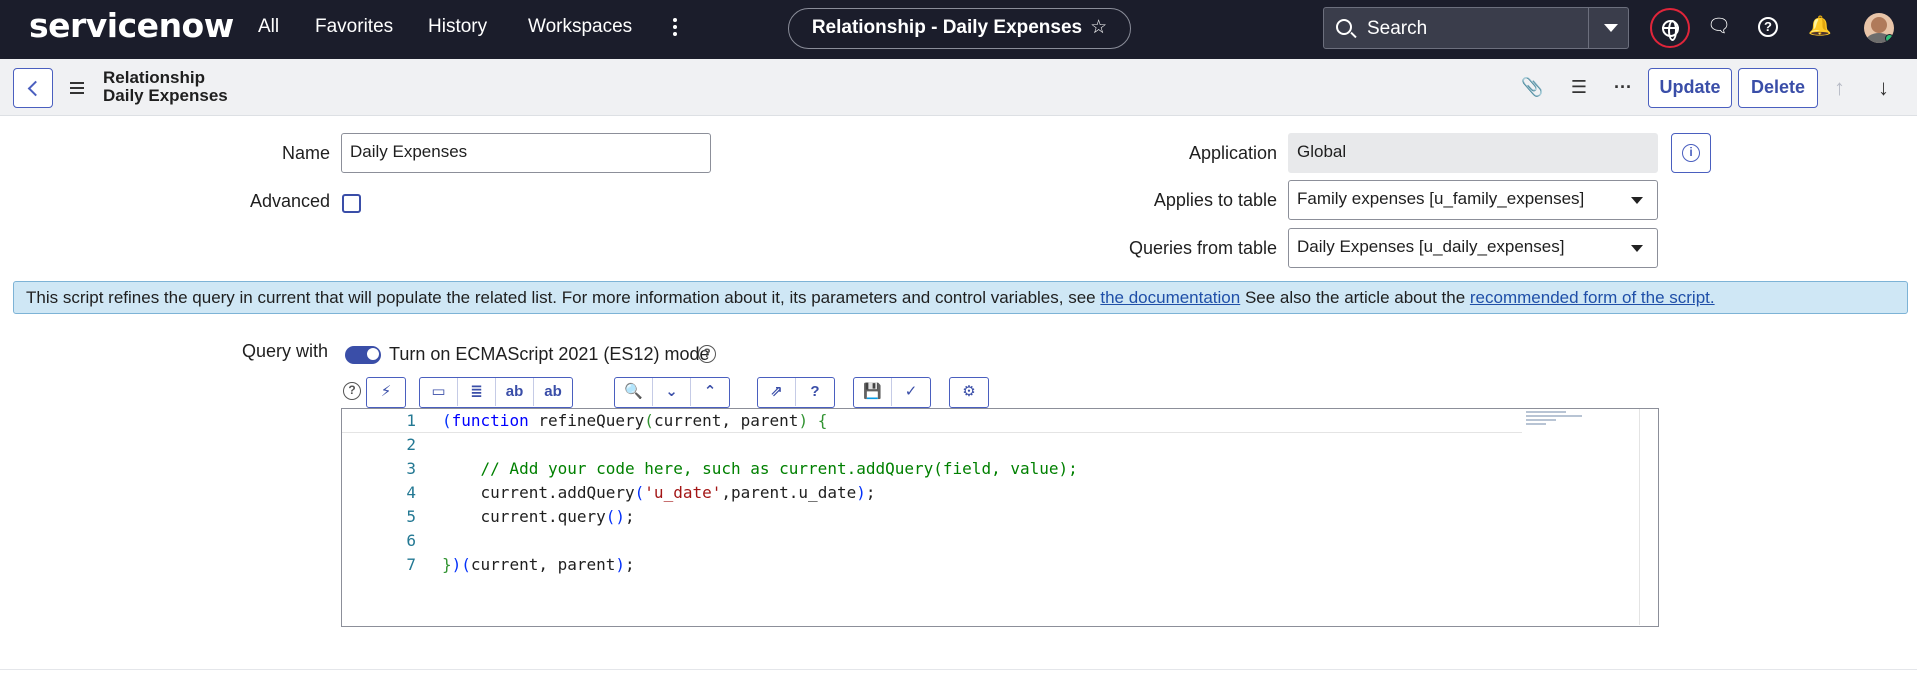 The image size is (1917, 673). I want to click on toolbar-group-search: 🔍 ⌄ ⌃, so click(672, 392).